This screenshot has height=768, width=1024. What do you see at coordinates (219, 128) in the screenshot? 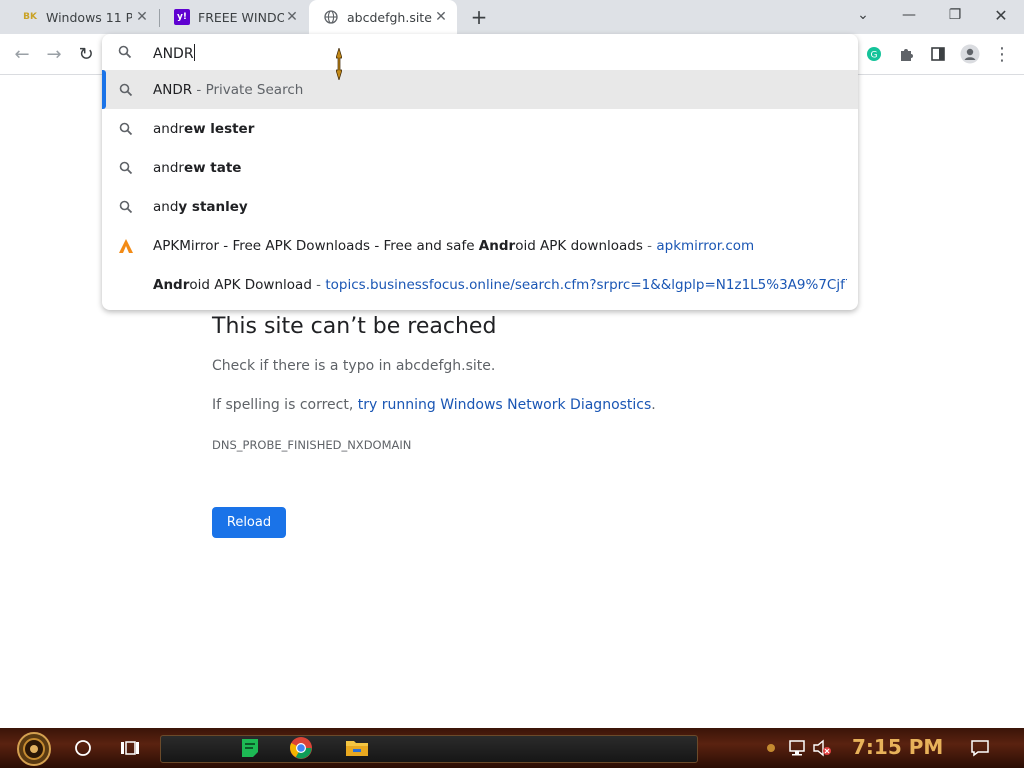
I see `suggestion-text-part: ew lester` at bounding box center [219, 128].